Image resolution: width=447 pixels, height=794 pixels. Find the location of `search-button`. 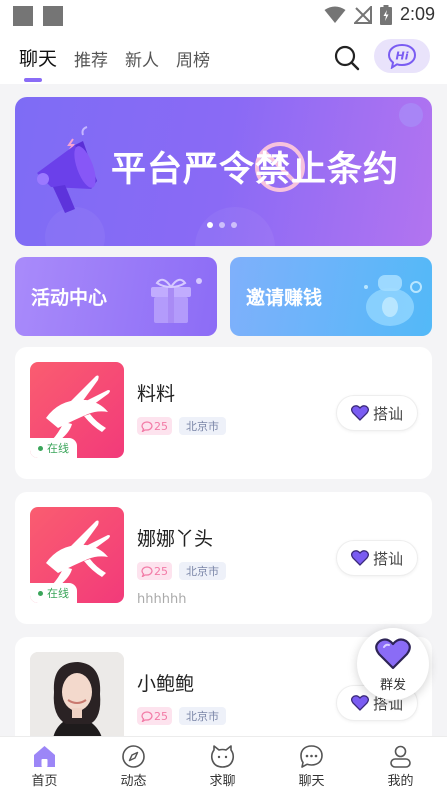

search-button is located at coordinates (347, 58).